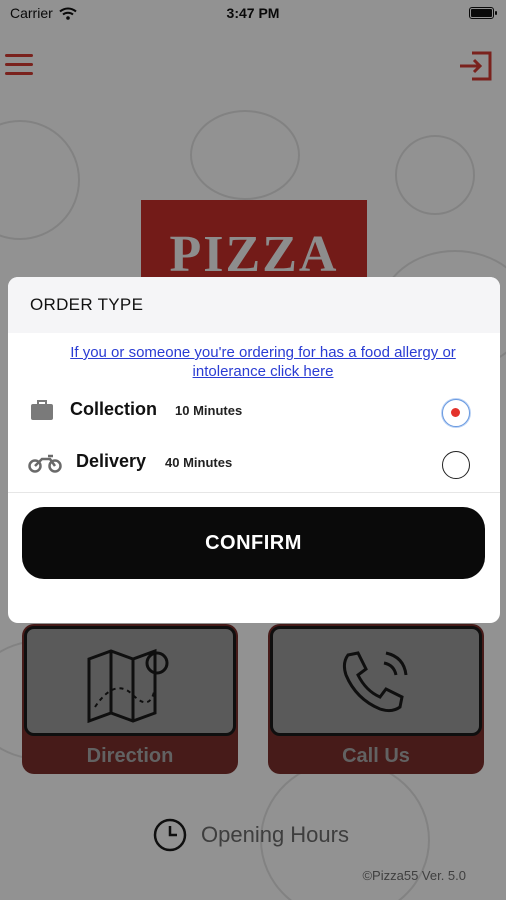  I want to click on collection-time: 10 Minutes, so click(209, 410).